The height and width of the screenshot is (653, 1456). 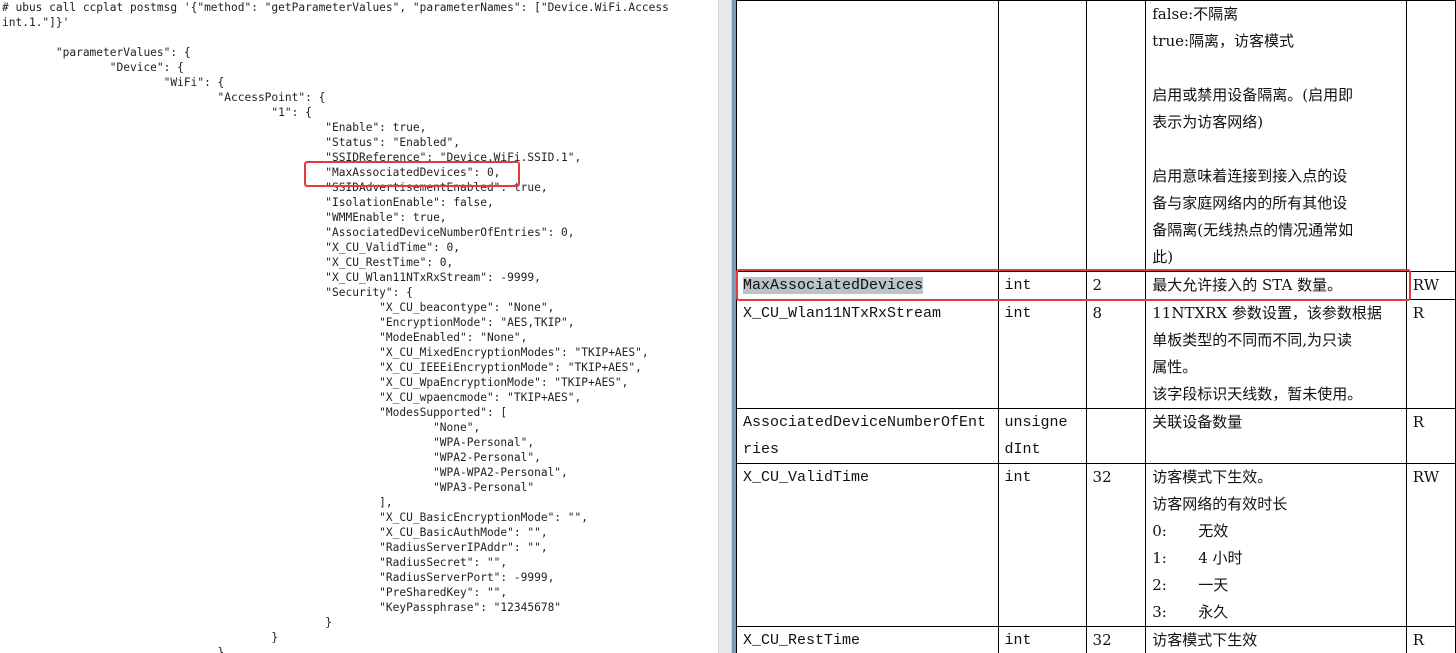 I want to click on terminal-line: "X_CU_ValidTime": 0,, so click(x=231, y=247).